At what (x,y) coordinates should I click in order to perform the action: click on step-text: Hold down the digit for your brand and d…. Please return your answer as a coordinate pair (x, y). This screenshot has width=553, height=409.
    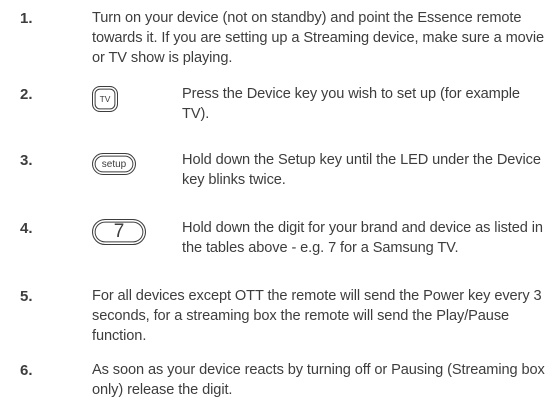
    Looking at the image, I should click on (362, 238).